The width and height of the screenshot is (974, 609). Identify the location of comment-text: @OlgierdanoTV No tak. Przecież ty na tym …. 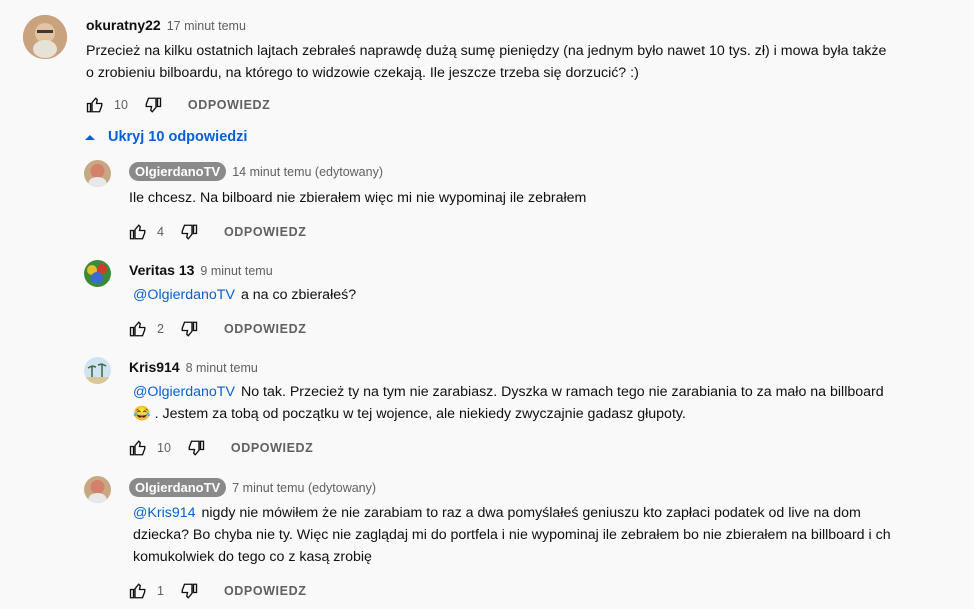
(548, 403).